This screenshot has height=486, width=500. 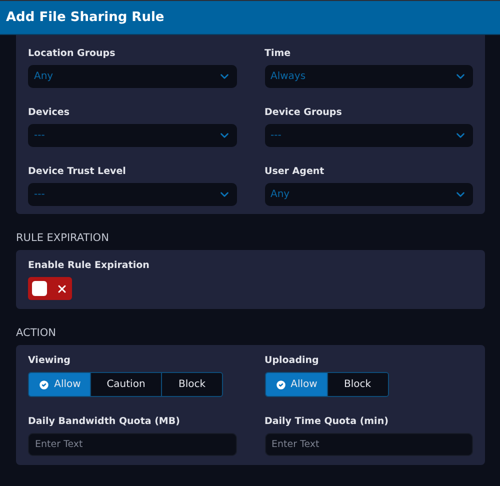 What do you see at coordinates (77, 171) in the screenshot?
I see `field-label: Device Trust Level` at bounding box center [77, 171].